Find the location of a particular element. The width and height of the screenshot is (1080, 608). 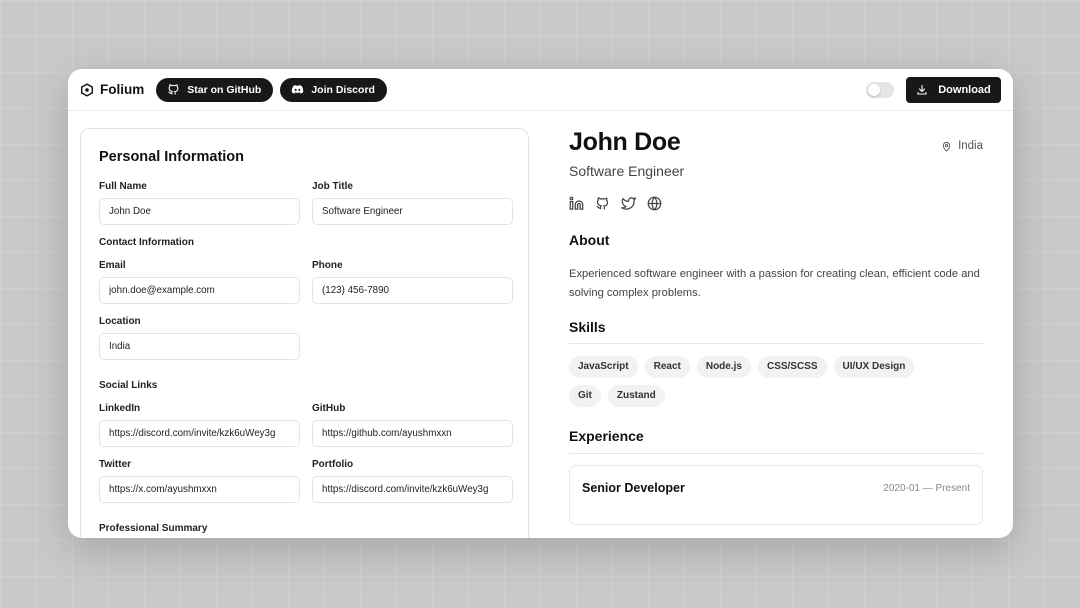

location-label: Location is located at coordinates (120, 321).